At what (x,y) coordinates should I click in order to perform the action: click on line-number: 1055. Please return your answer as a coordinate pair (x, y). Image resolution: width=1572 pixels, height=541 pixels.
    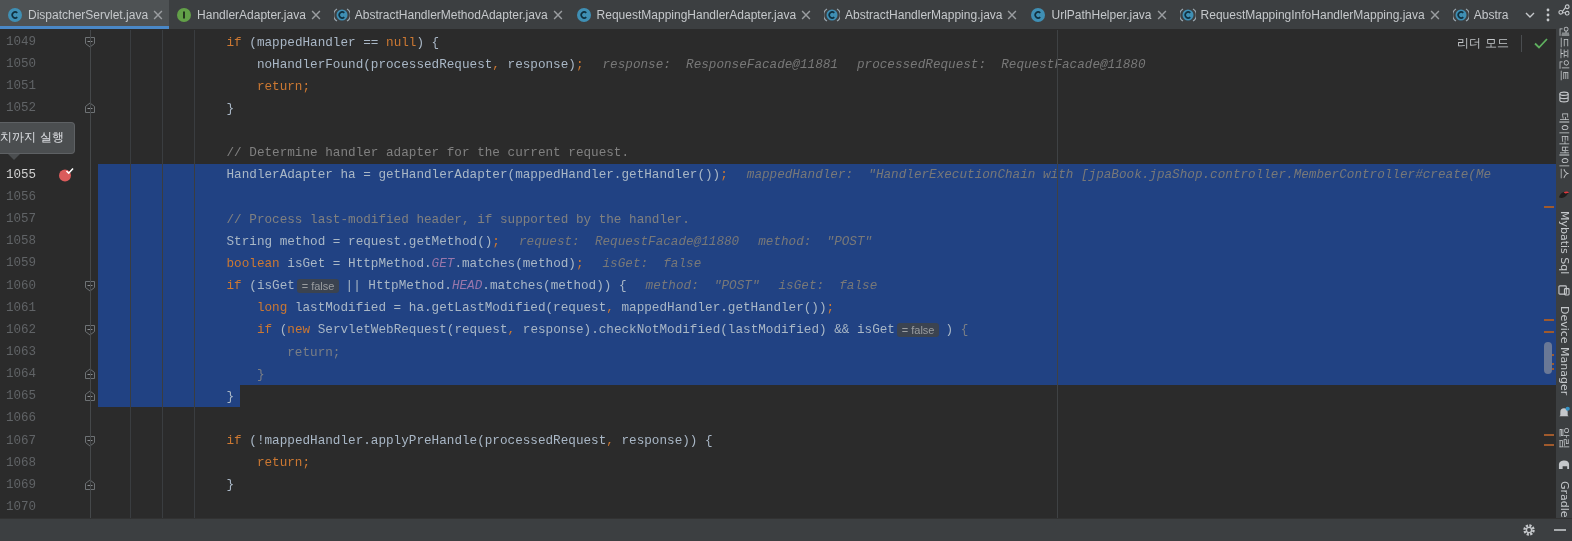
    Looking at the image, I should click on (21, 174).